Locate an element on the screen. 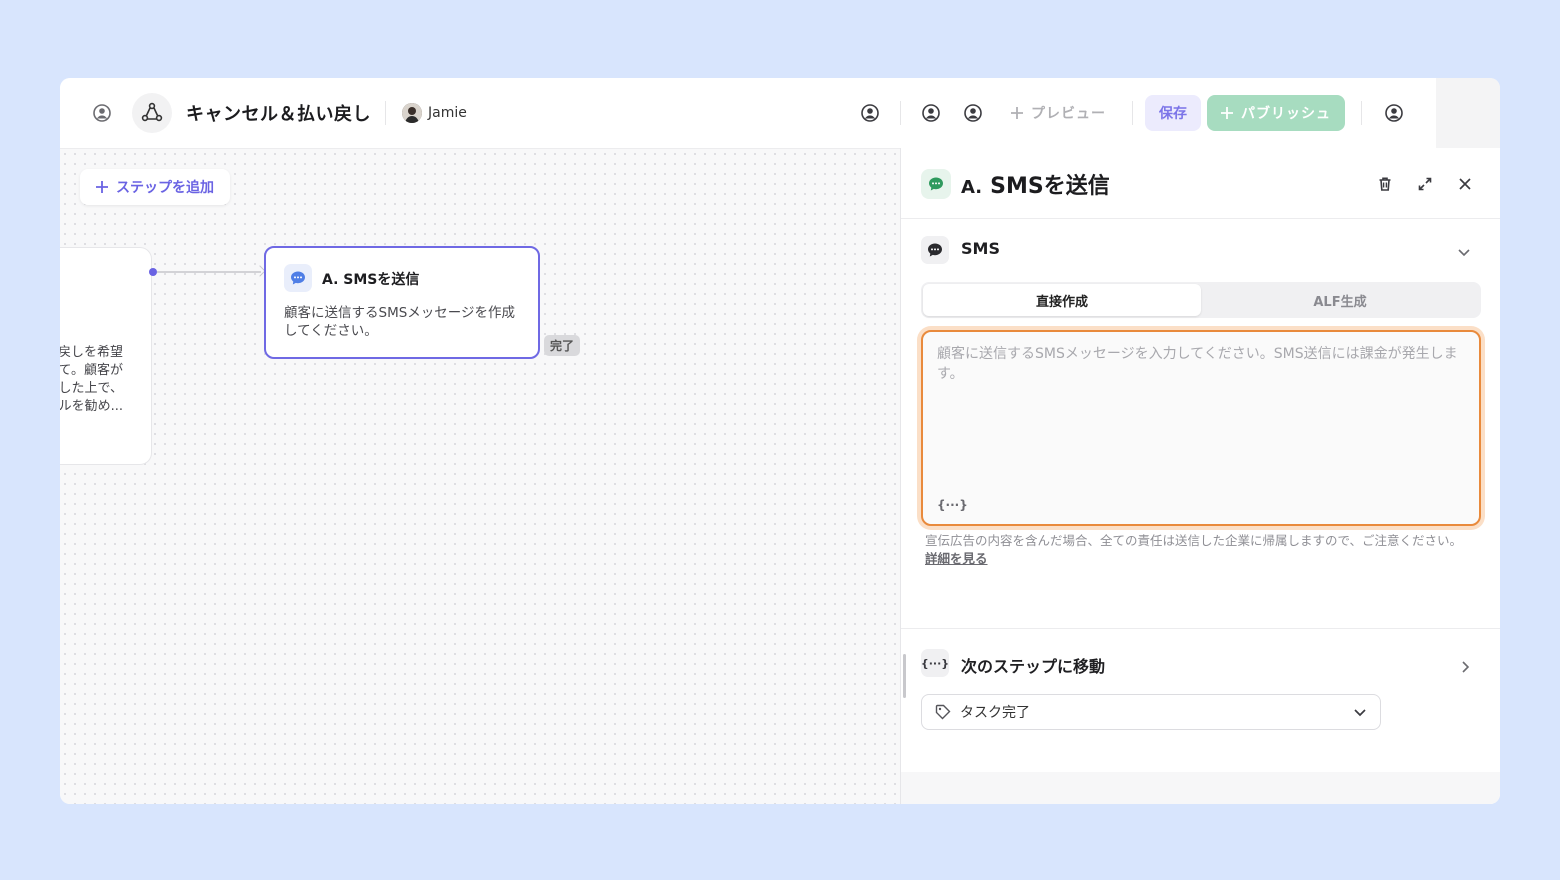  panel-resize-handle is located at coordinates (904, 676).